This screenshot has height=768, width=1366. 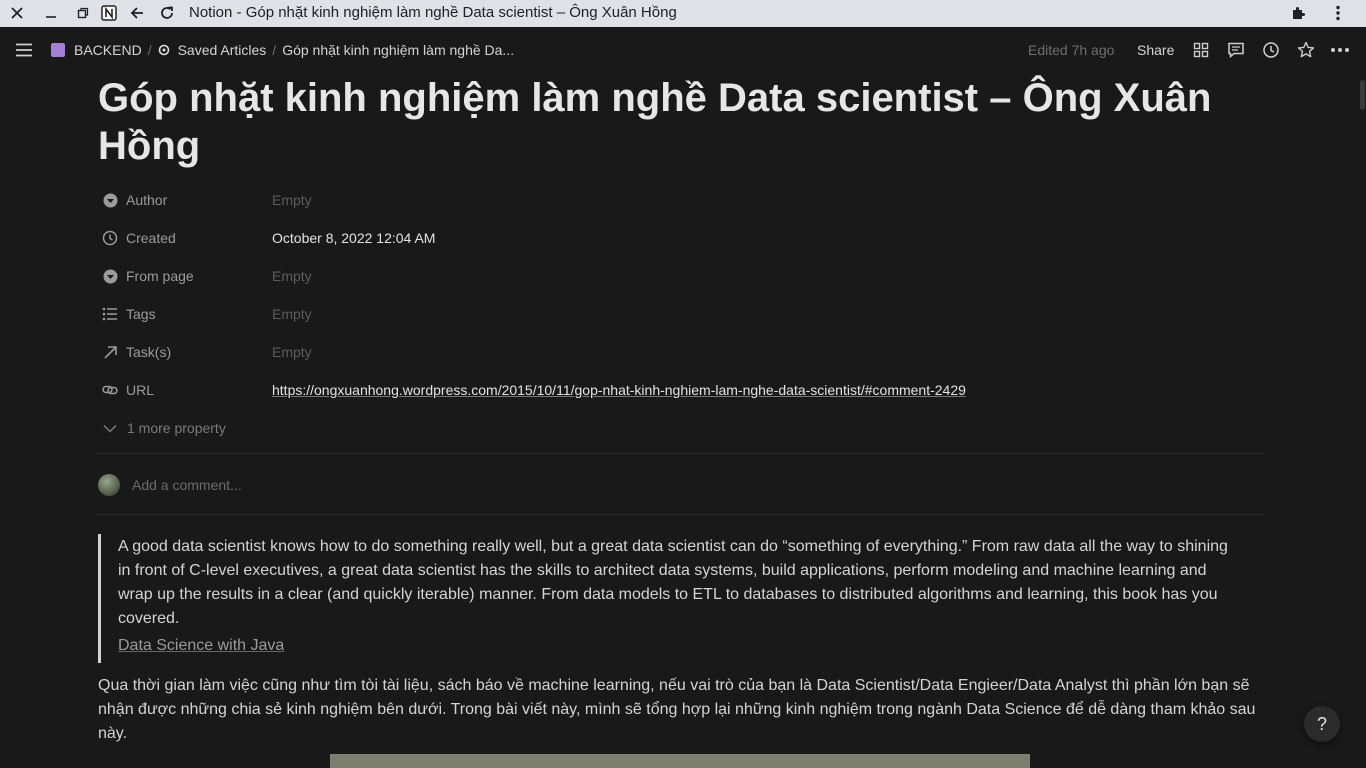 I want to click on avatar, so click(x=109, y=485).